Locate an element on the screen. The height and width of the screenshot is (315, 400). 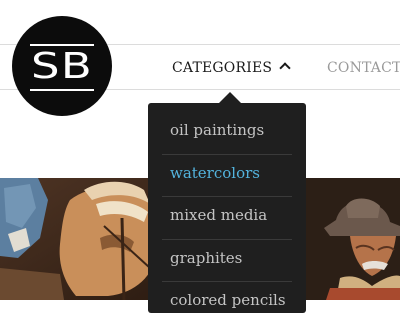
dropdown-item-oil-paintings: oil paintings is located at coordinates (231, 124).